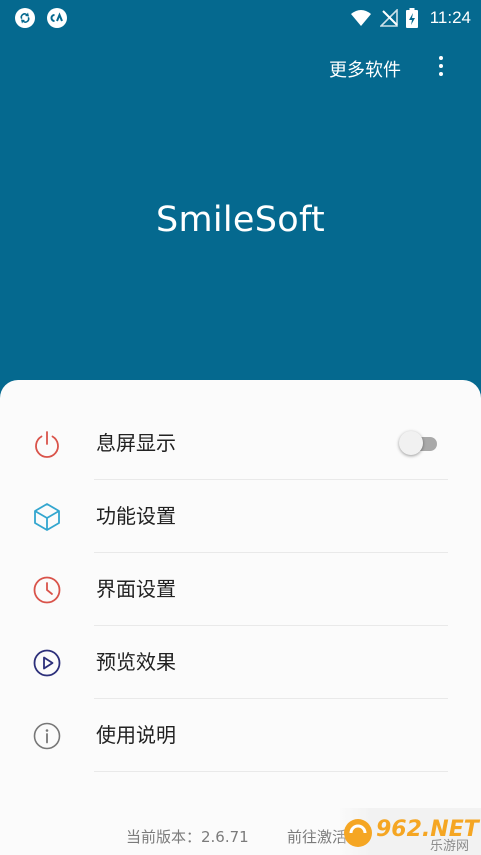 Image resolution: width=481 pixels, height=855 pixels. What do you see at coordinates (412, 835) in the screenshot?
I see `watermark-logo: 962.NET 乐游网` at bounding box center [412, 835].